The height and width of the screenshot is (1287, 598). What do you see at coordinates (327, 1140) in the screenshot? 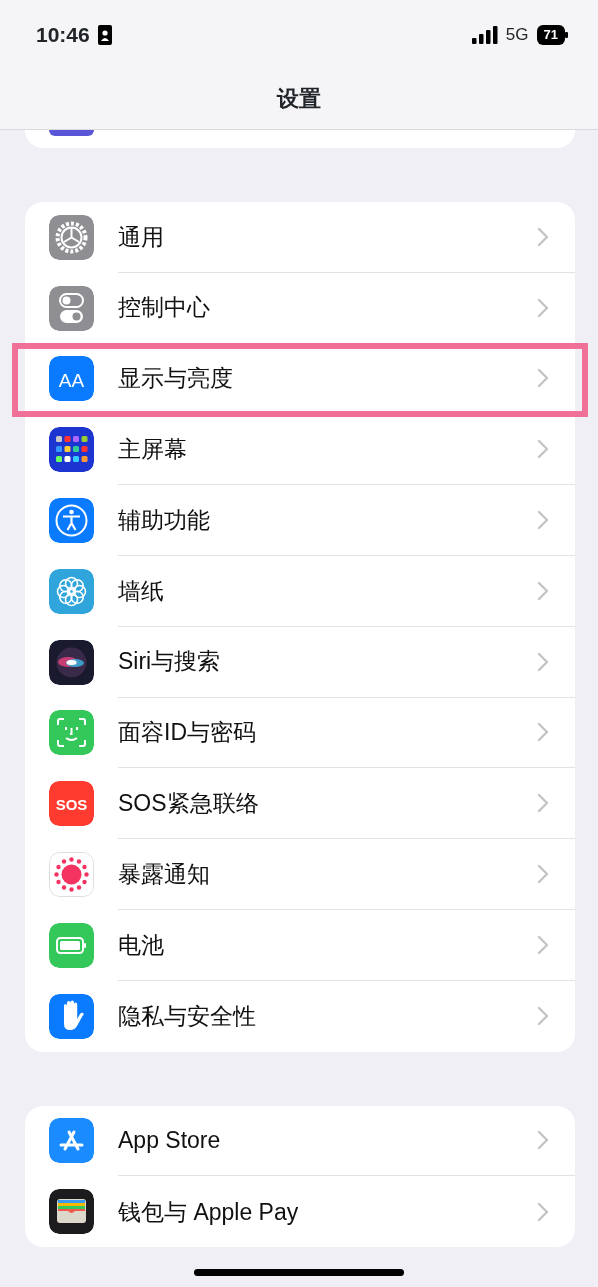
I see `settings-item: App Store` at bounding box center [327, 1140].